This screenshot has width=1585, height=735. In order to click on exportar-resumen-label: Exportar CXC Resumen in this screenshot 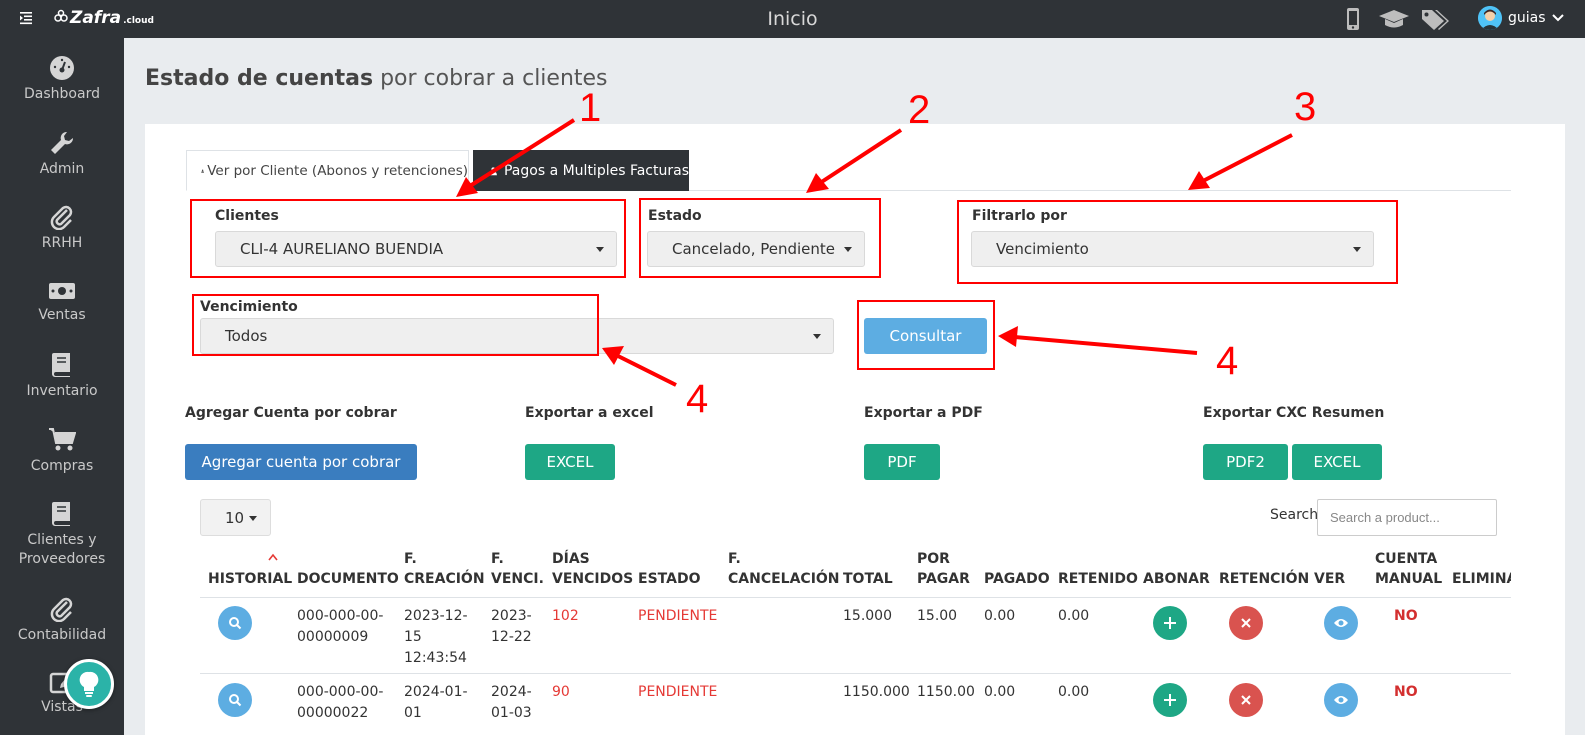, I will do `click(1294, 413)`.